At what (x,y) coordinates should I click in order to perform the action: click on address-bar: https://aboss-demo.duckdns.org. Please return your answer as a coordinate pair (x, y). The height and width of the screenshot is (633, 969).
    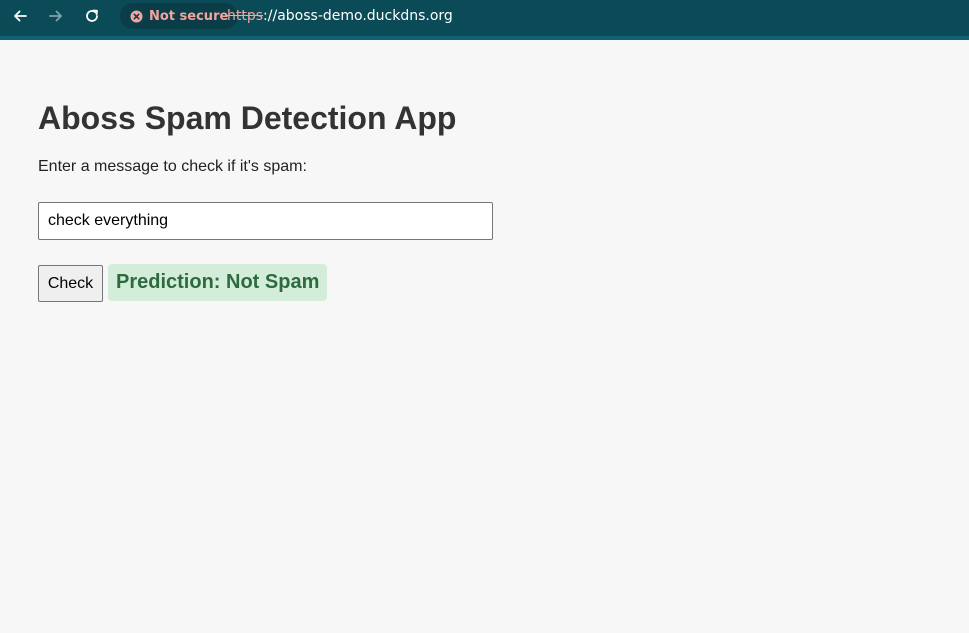
    Looking at the image, I should click on (340, 16).